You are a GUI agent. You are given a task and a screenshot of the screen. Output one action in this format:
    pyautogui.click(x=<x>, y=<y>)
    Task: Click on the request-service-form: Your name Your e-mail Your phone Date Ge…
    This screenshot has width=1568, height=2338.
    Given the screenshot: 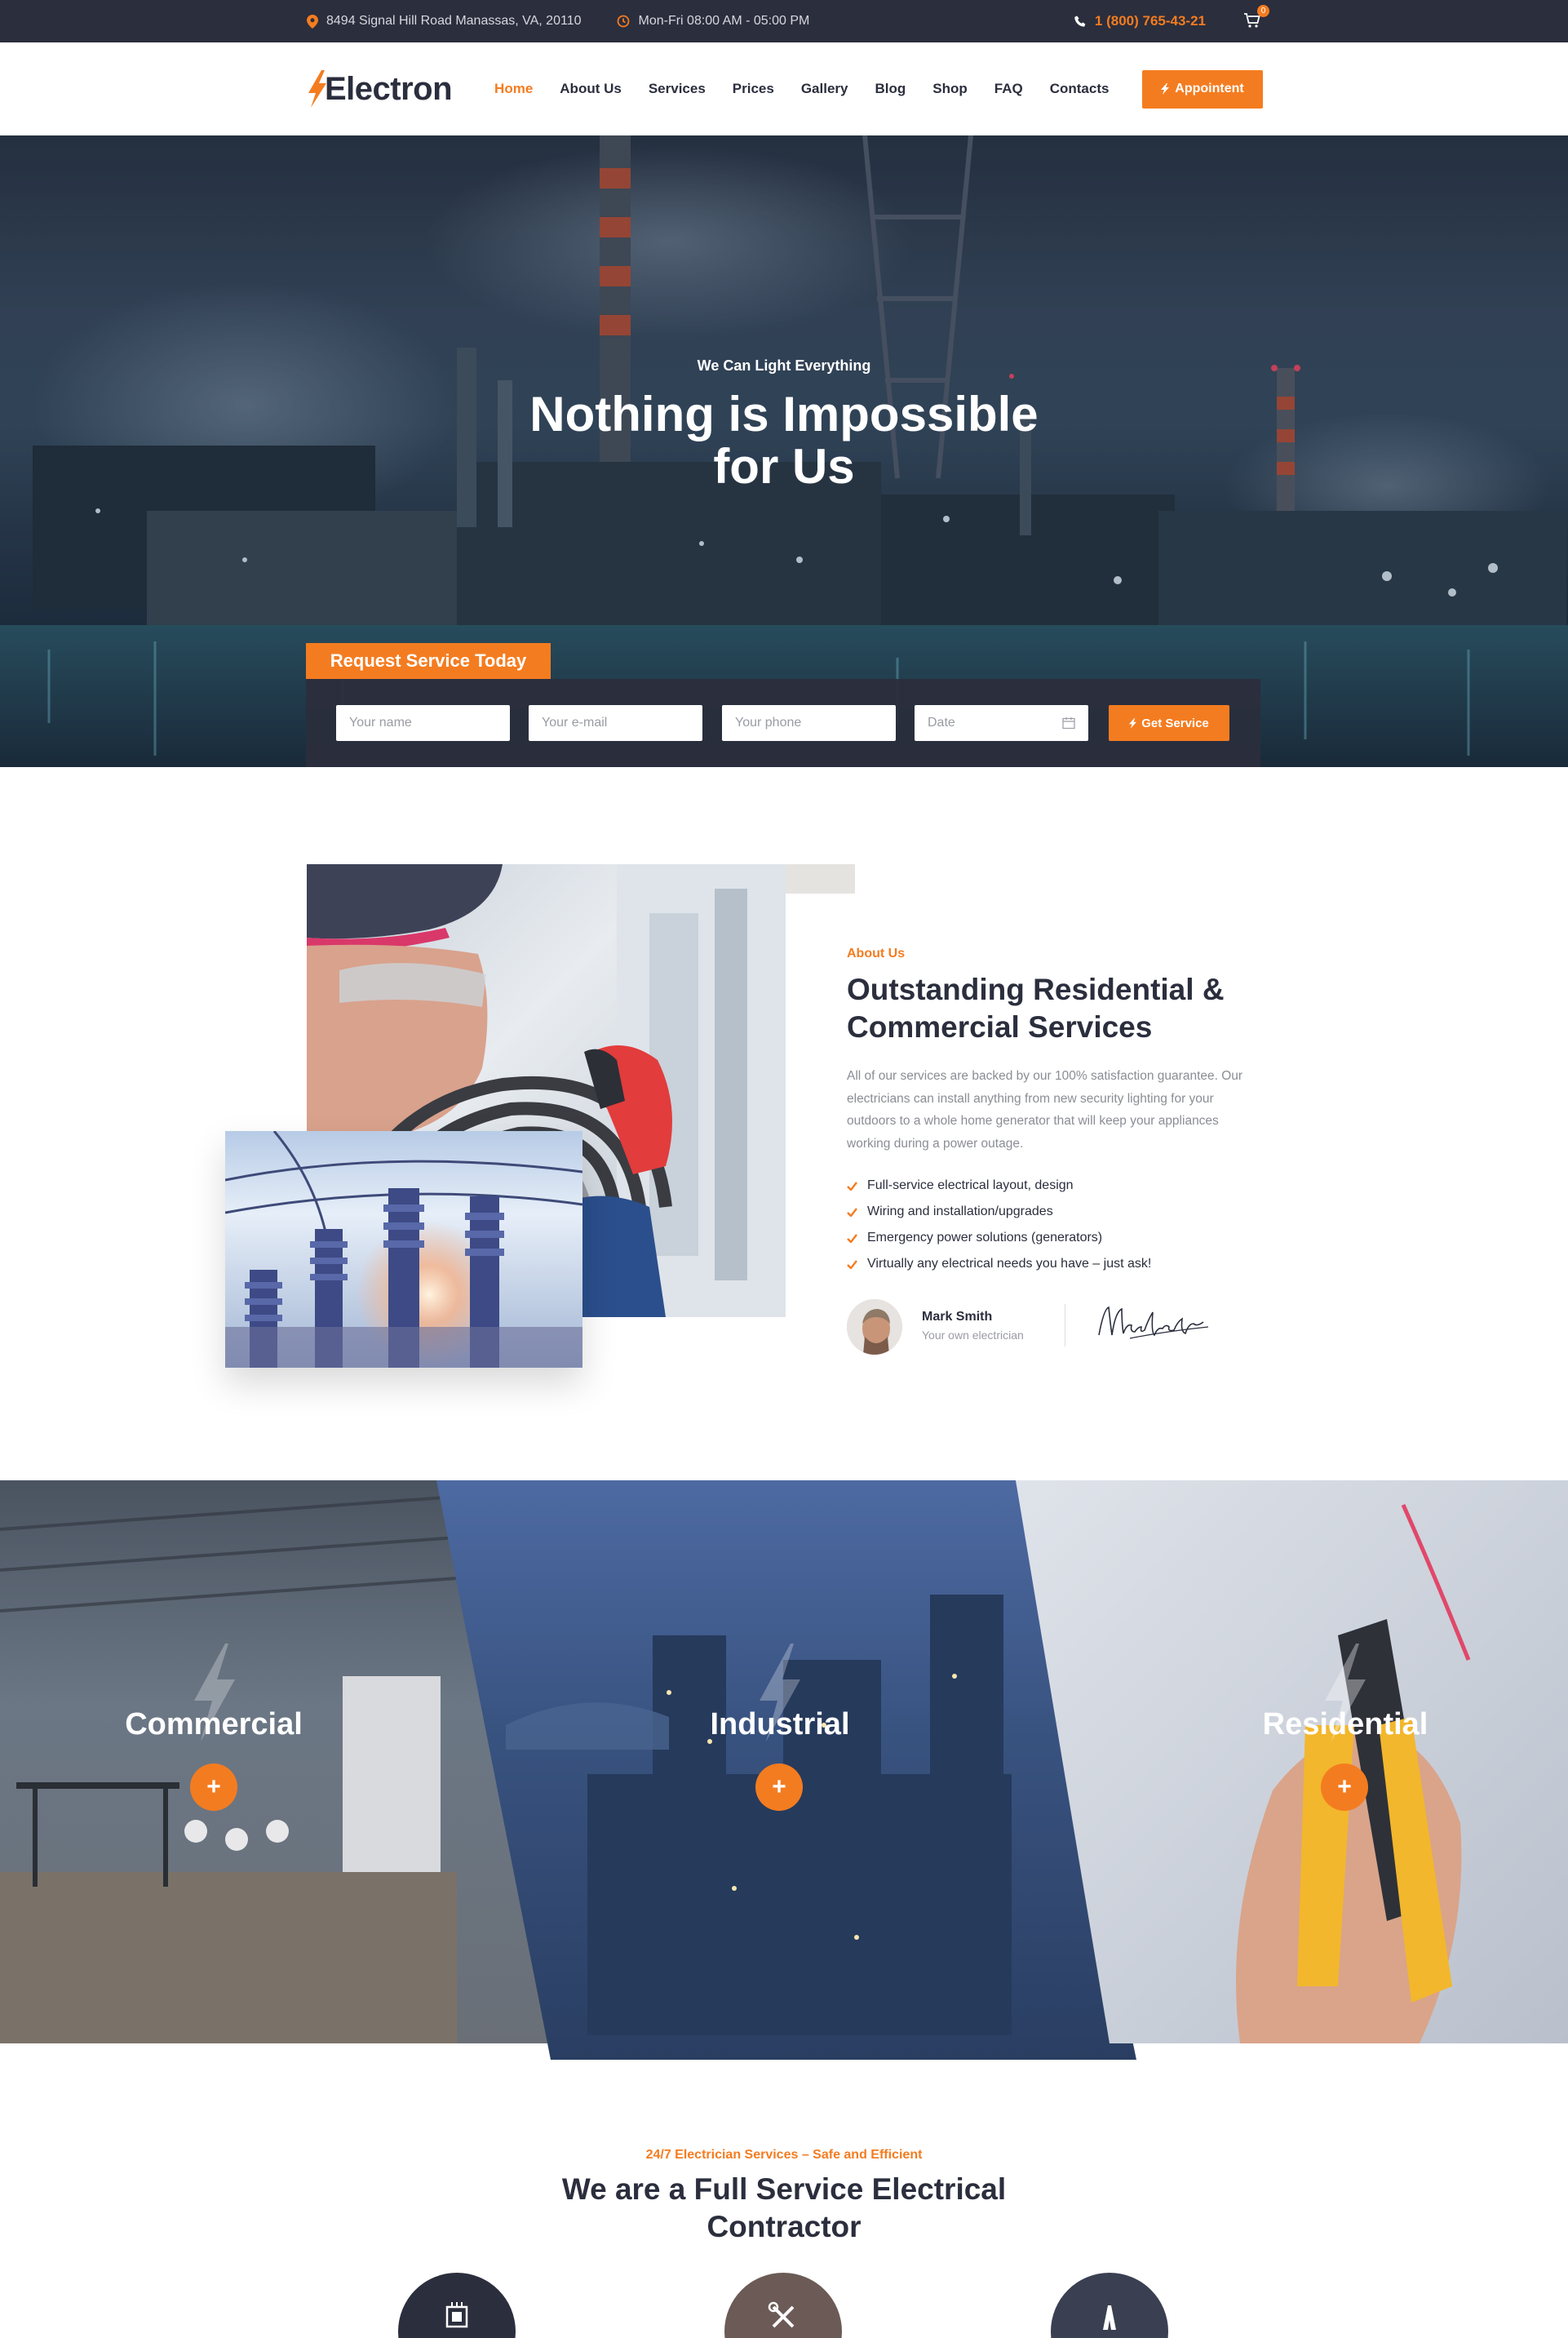 What is the action you would take?
    pyautogui.click(x=783, y=723)
    